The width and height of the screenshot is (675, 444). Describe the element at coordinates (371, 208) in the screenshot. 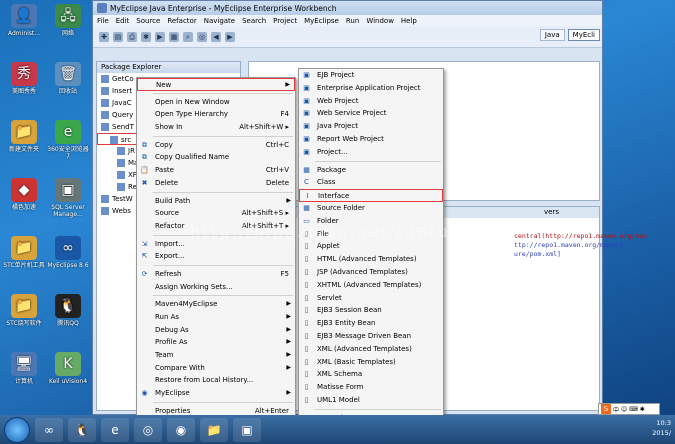

I see `submenu-item-source-folder: ▦ Source Folder` at that location.